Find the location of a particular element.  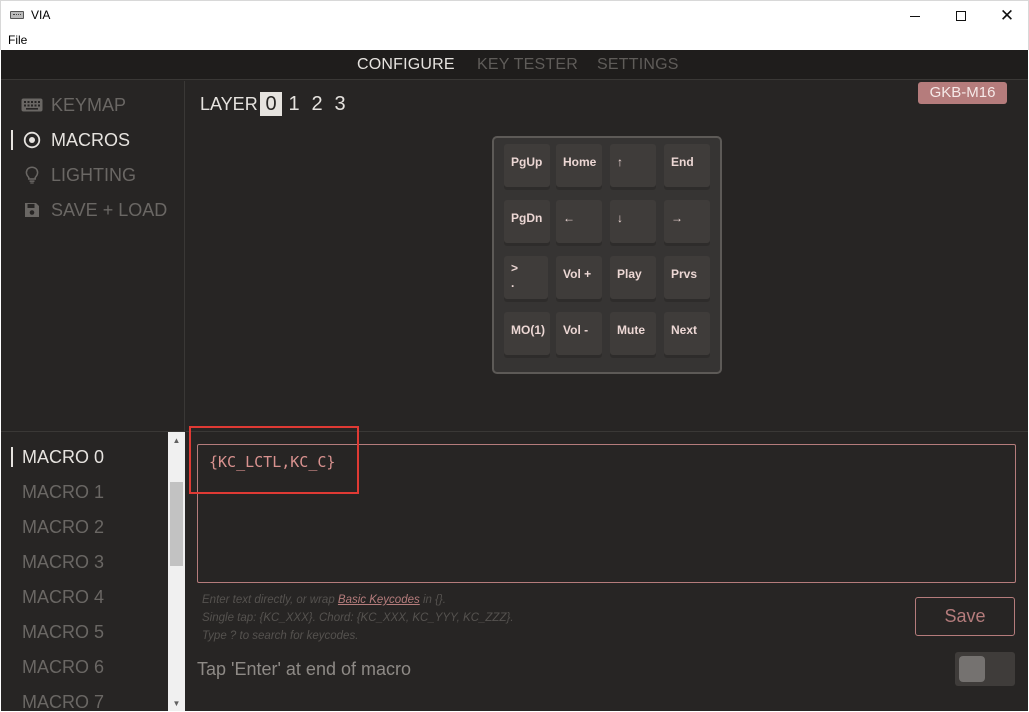

help-text: Enter text directly, or wrap is located at coordinates (270, 600).